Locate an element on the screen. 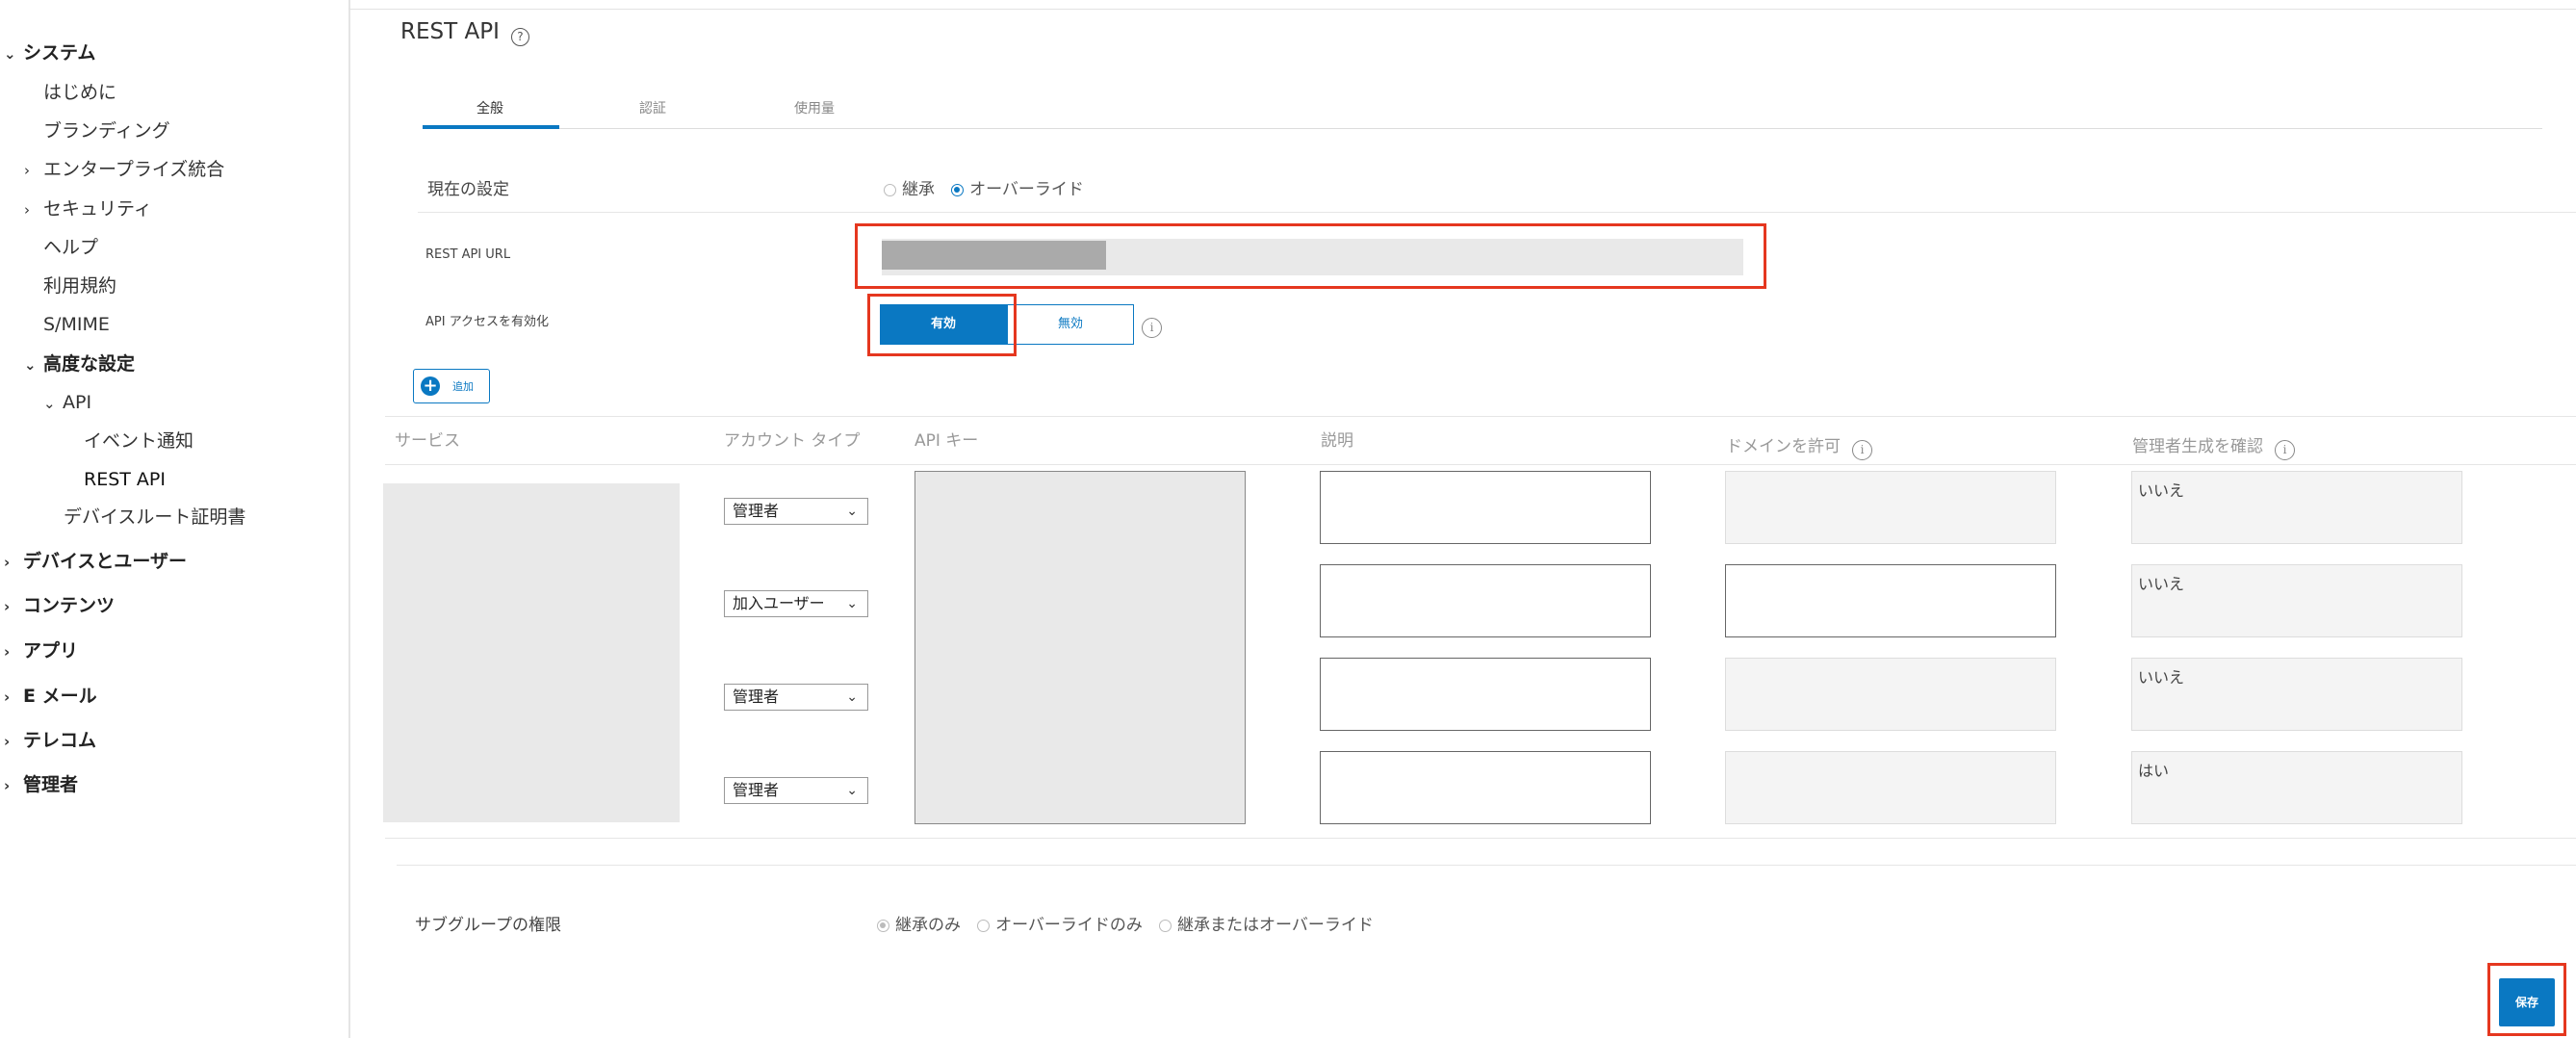  sidebar-item-help: ヘルプ is located at coordinates (70, 247).